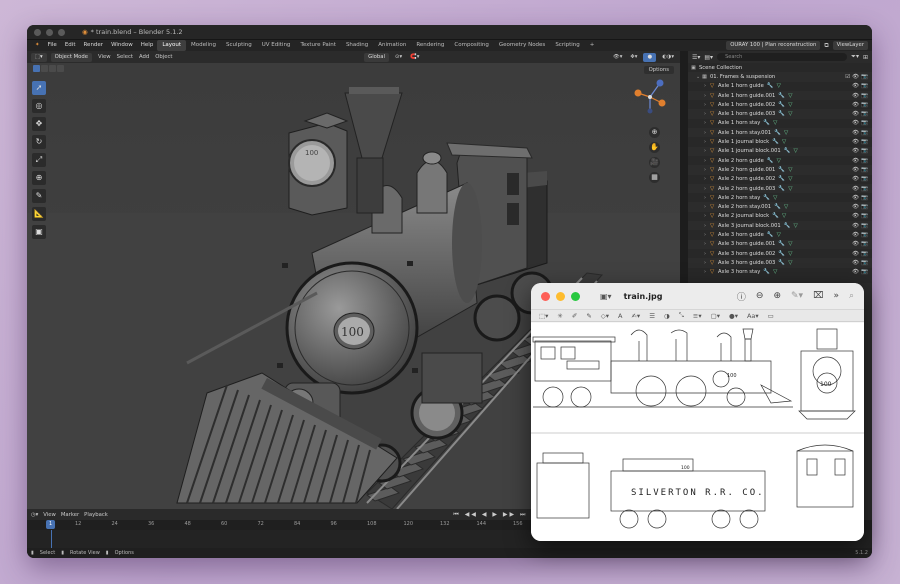 The width and height of the screenshot is (900, 584). I want to click on markup-pen-icon: ✎▾, so click(797, 296).